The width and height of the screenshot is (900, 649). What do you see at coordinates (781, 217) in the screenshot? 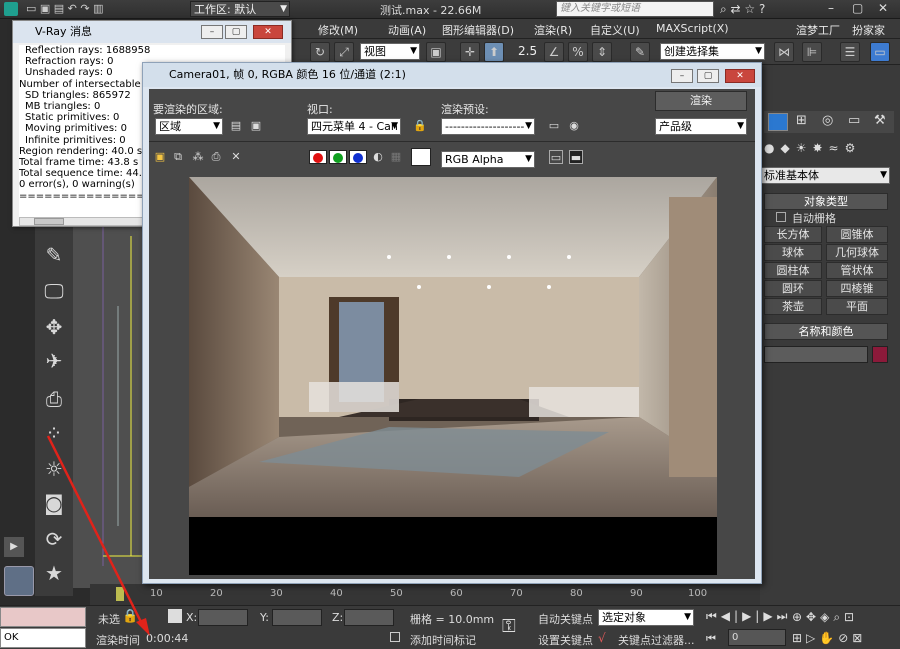
I see `auto-grid-checkbox` at bounding box center [781, 217].